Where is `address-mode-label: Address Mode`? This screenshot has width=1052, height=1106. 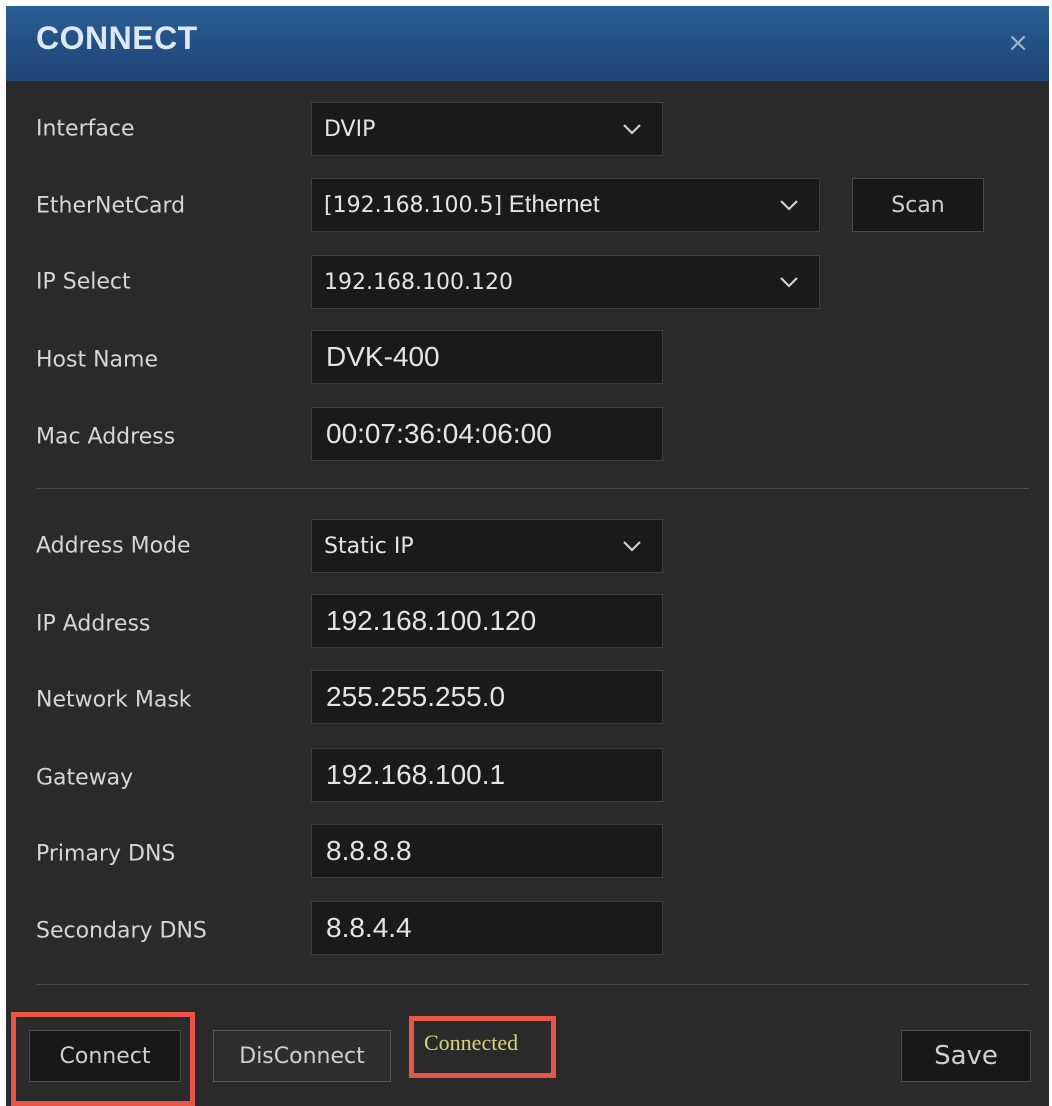
address-mode-label: Address Mode is located at coordinates (113, 546).